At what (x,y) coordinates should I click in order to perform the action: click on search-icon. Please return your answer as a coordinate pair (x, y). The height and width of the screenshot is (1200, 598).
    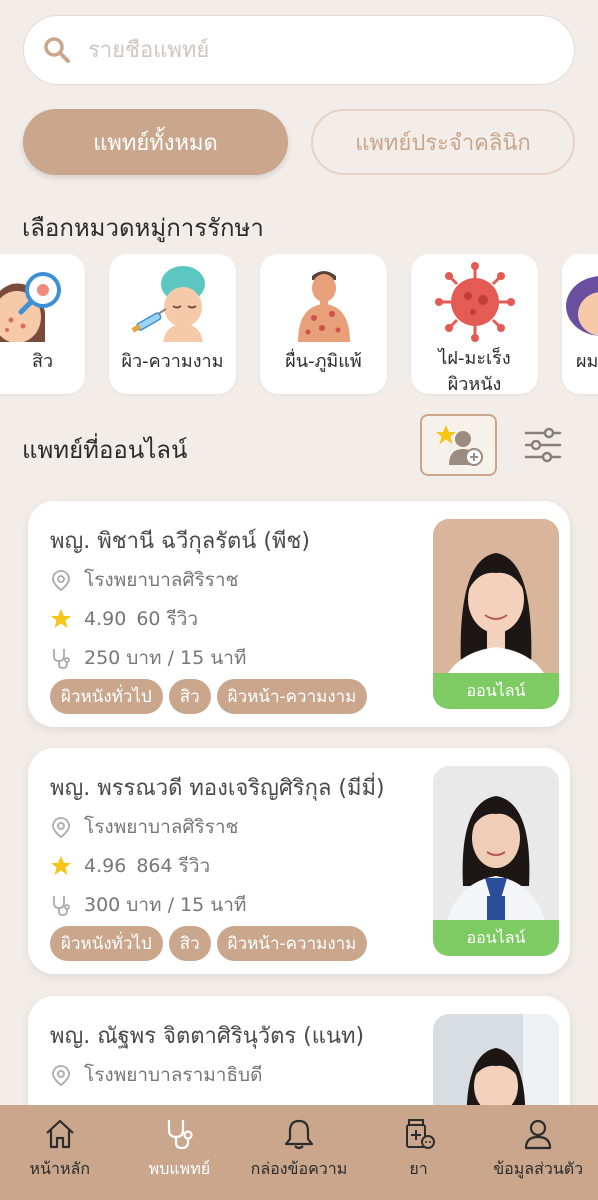
    Looking at the image, I should click on (57, 50).